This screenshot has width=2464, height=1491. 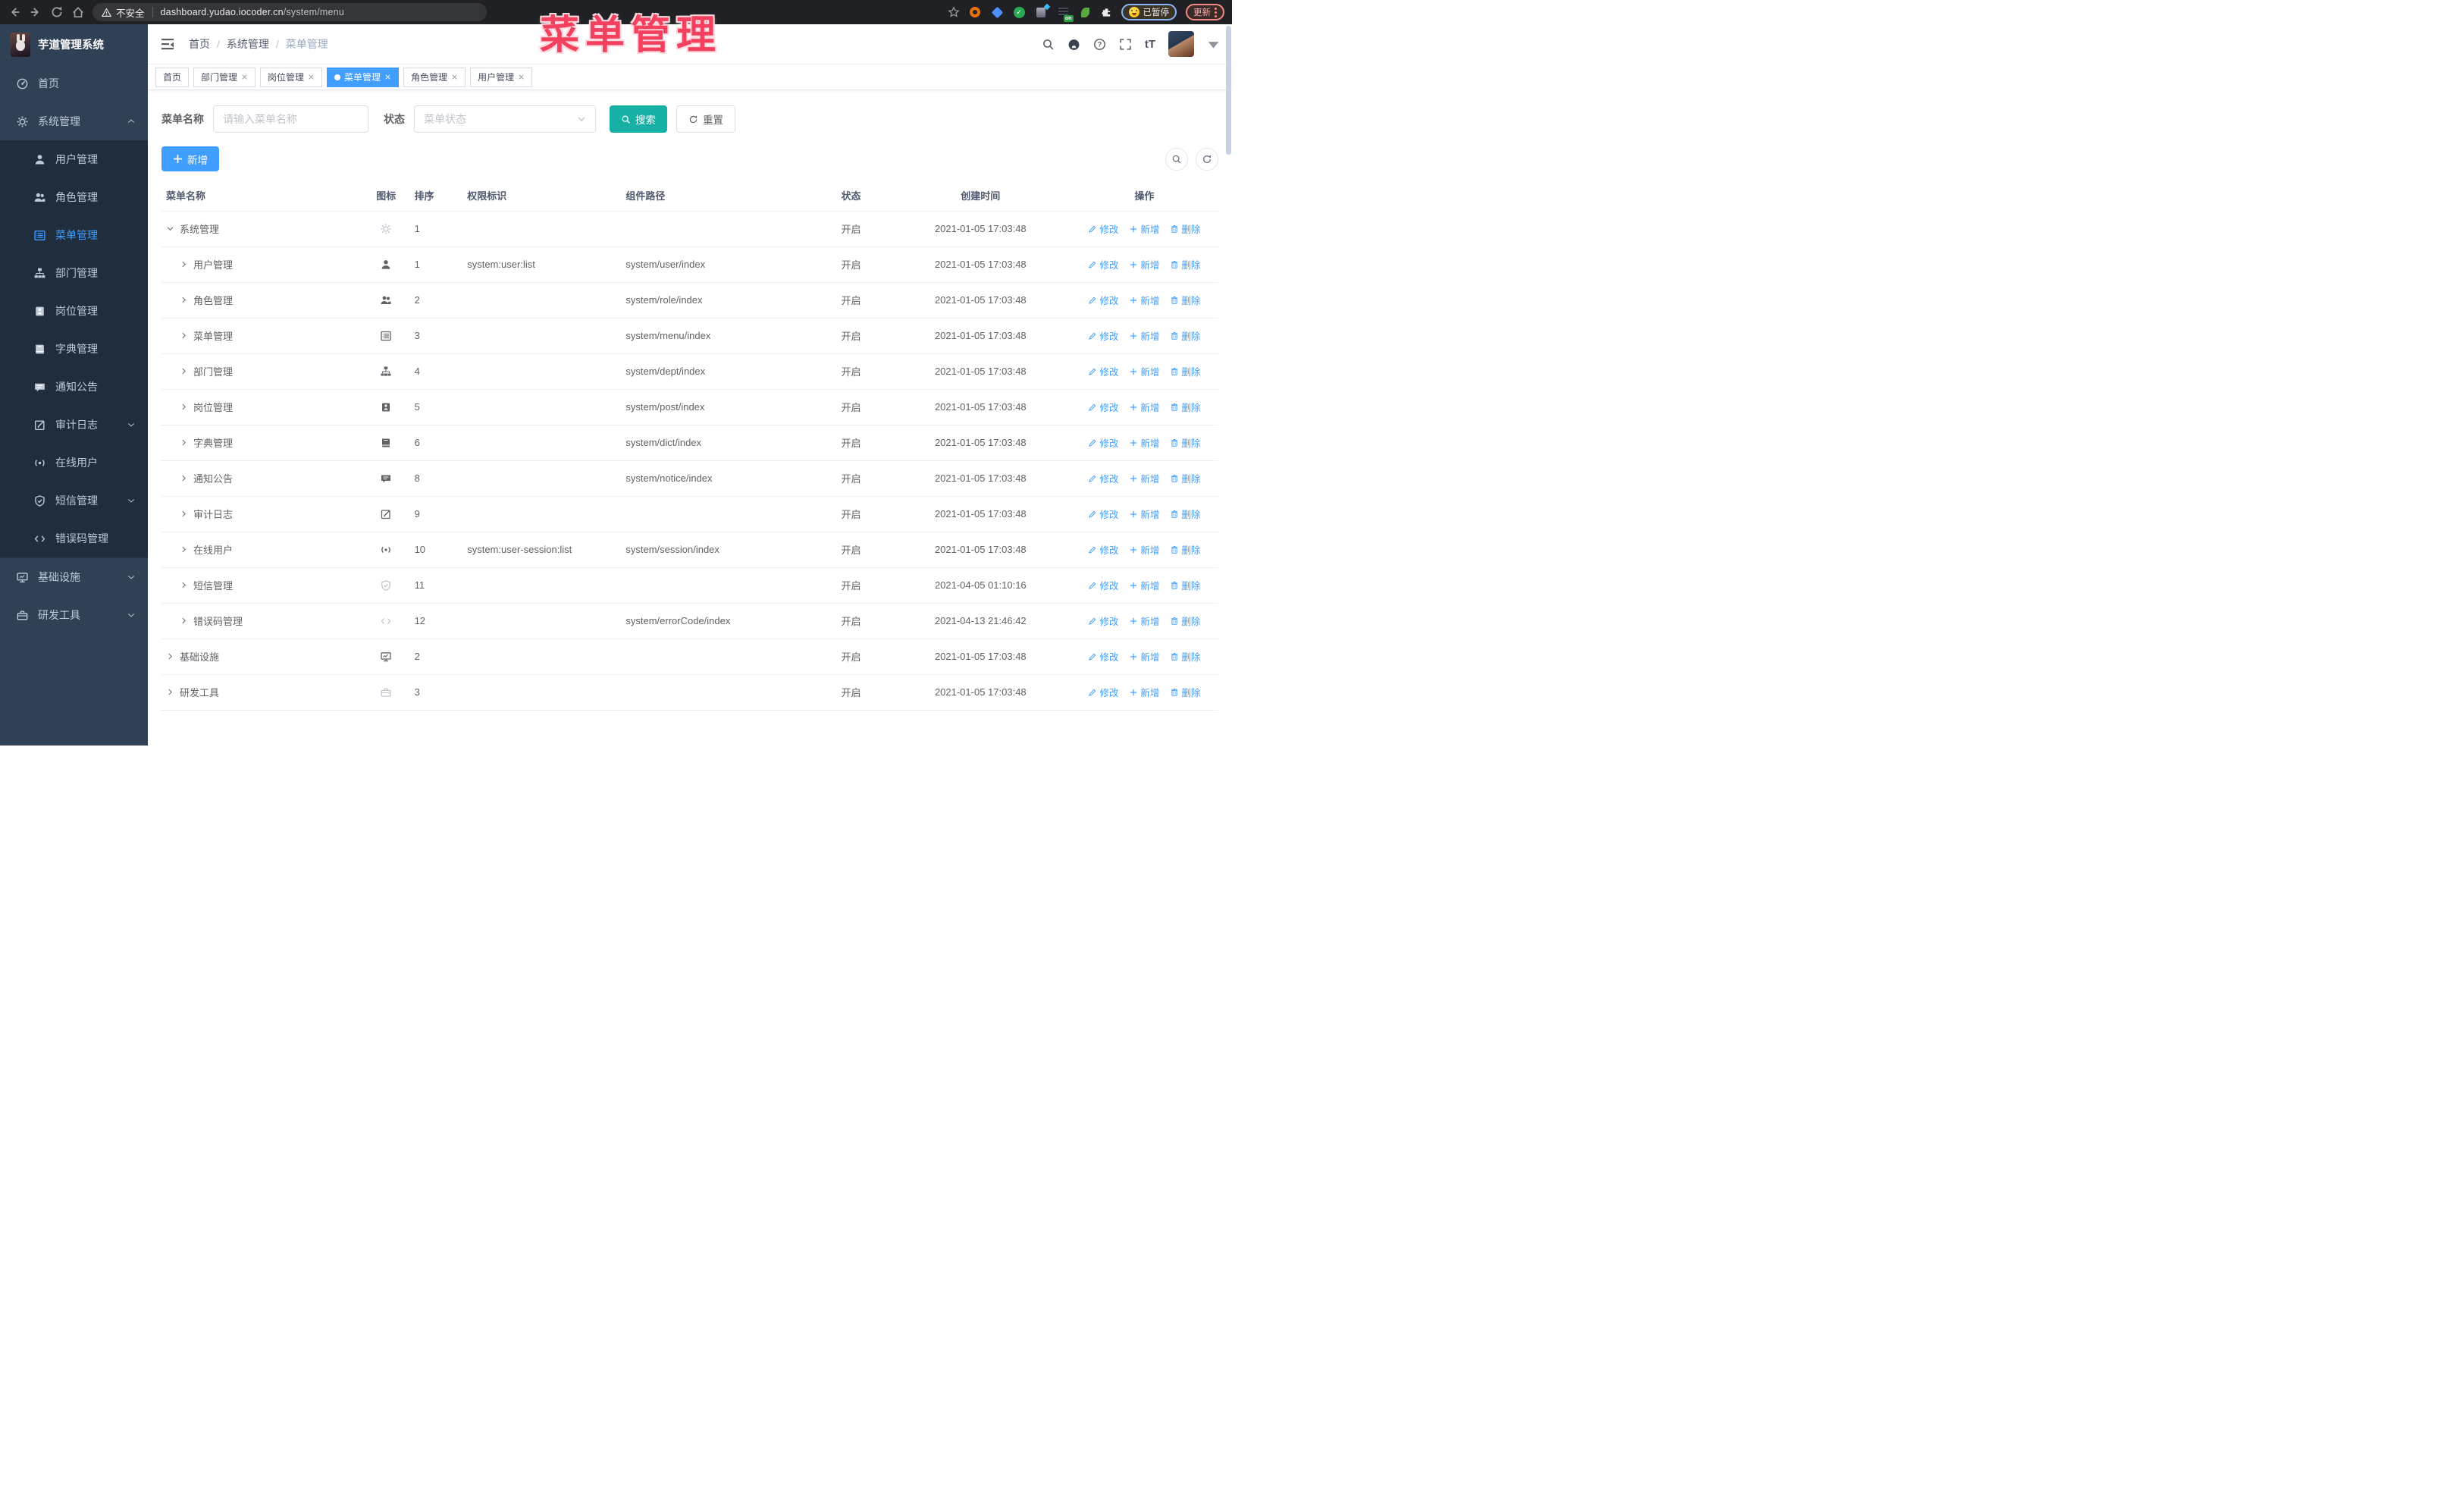 What do you see at coordinates (1228, 90) in the screenshot?
I see `scrollbar-thumb` at bounding box center [1228, 90].